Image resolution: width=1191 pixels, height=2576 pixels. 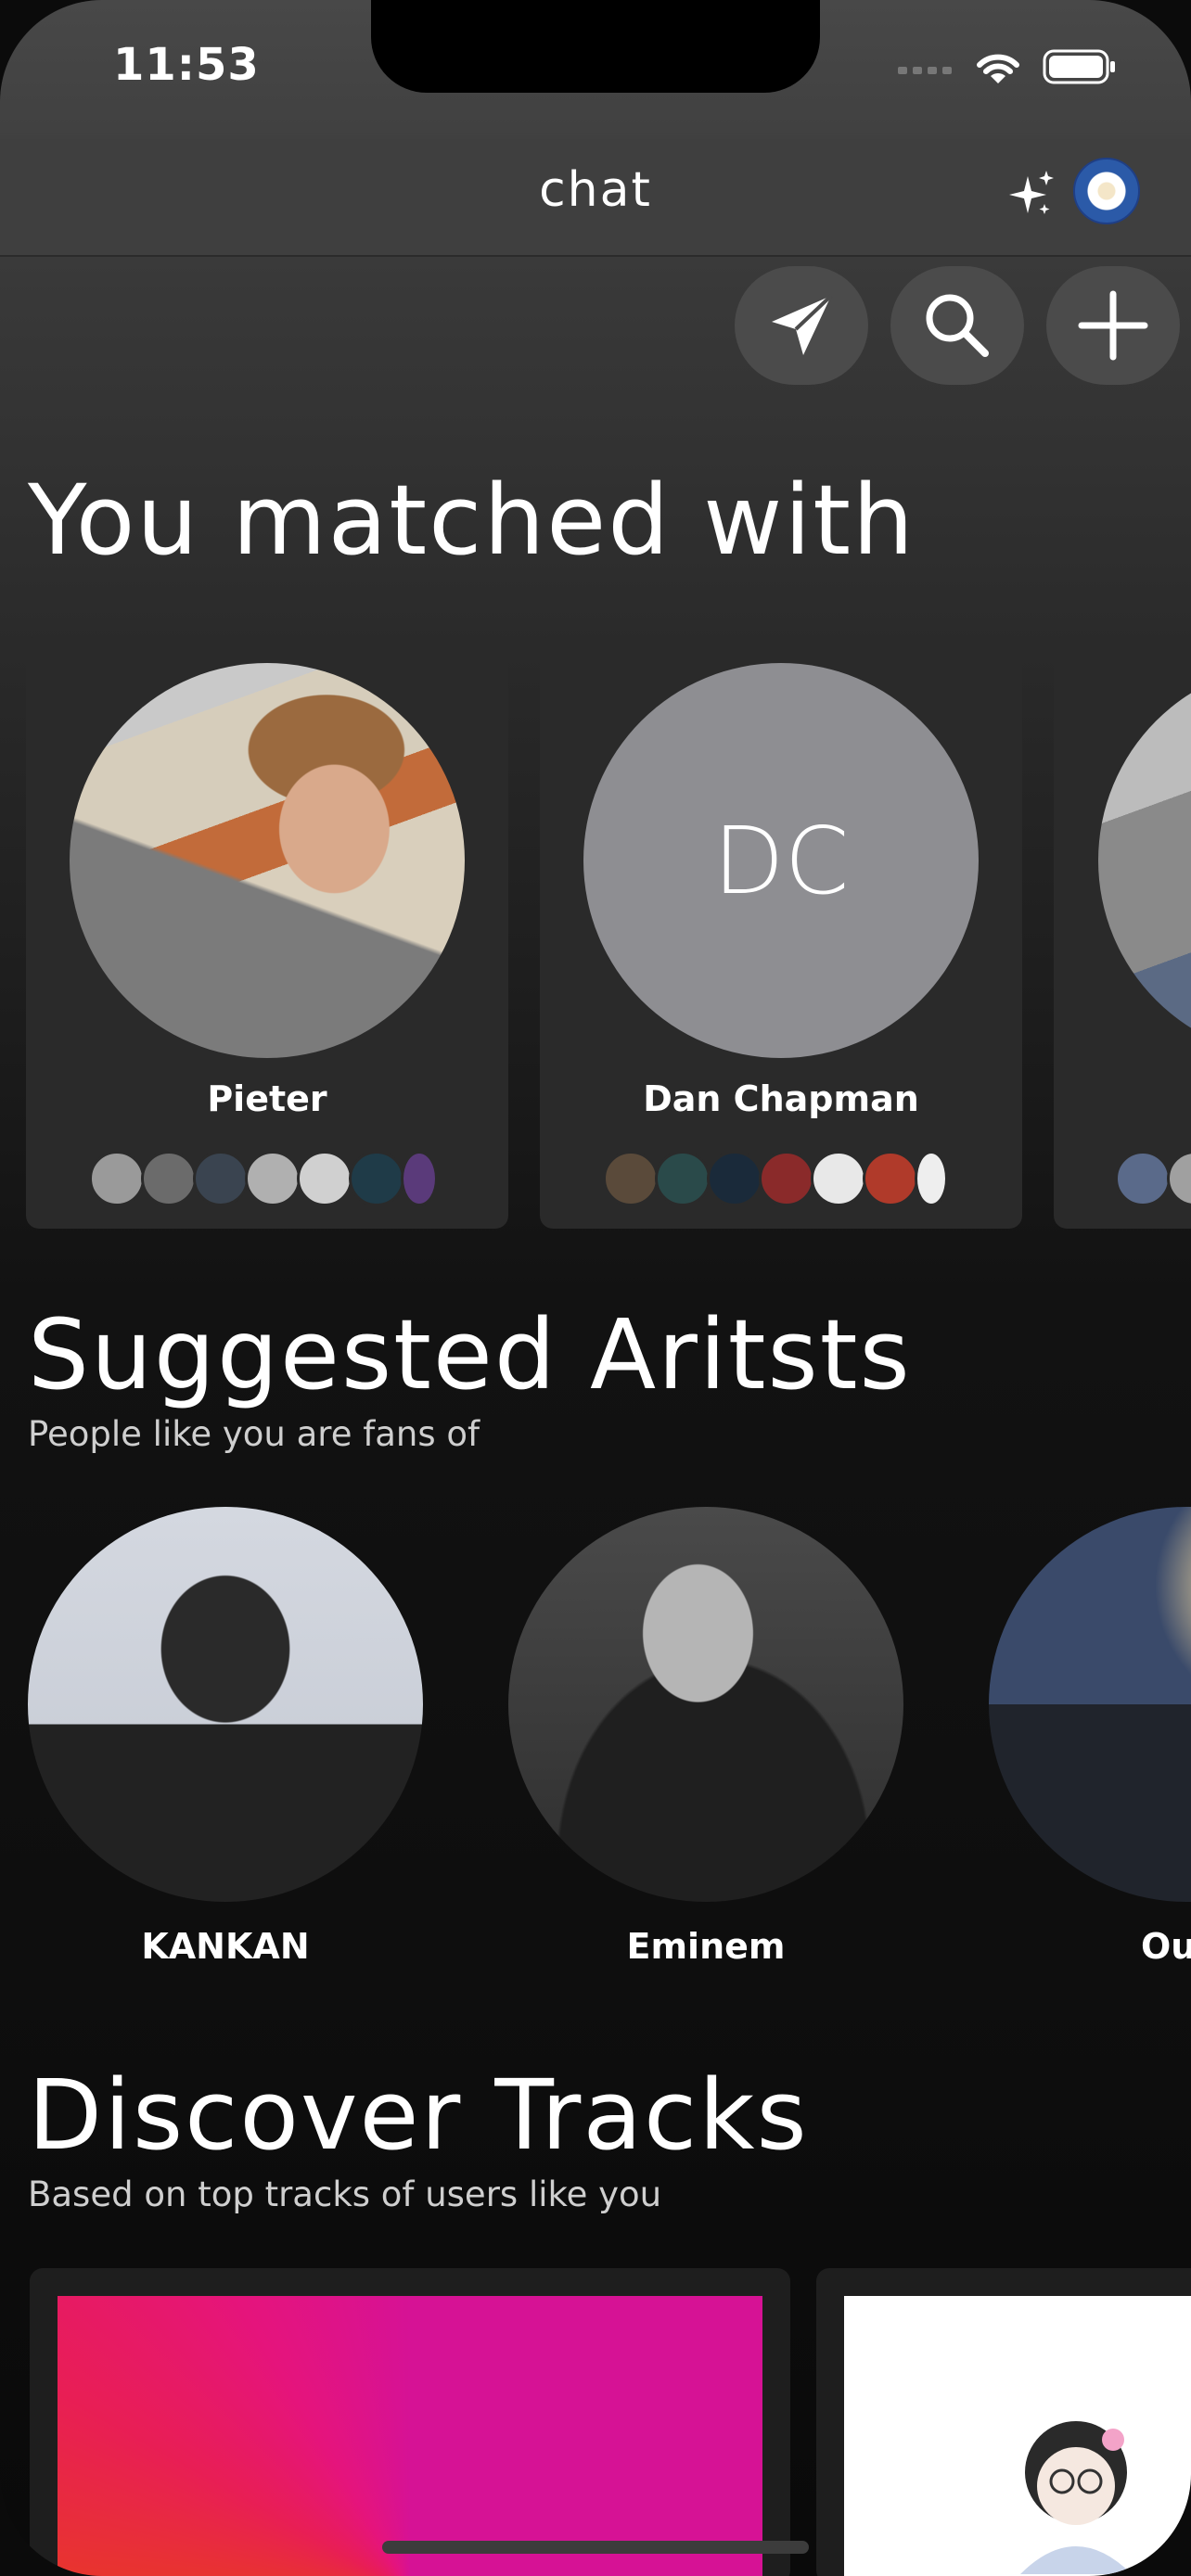 I want to click on search-button, so click(x=957, y=326).